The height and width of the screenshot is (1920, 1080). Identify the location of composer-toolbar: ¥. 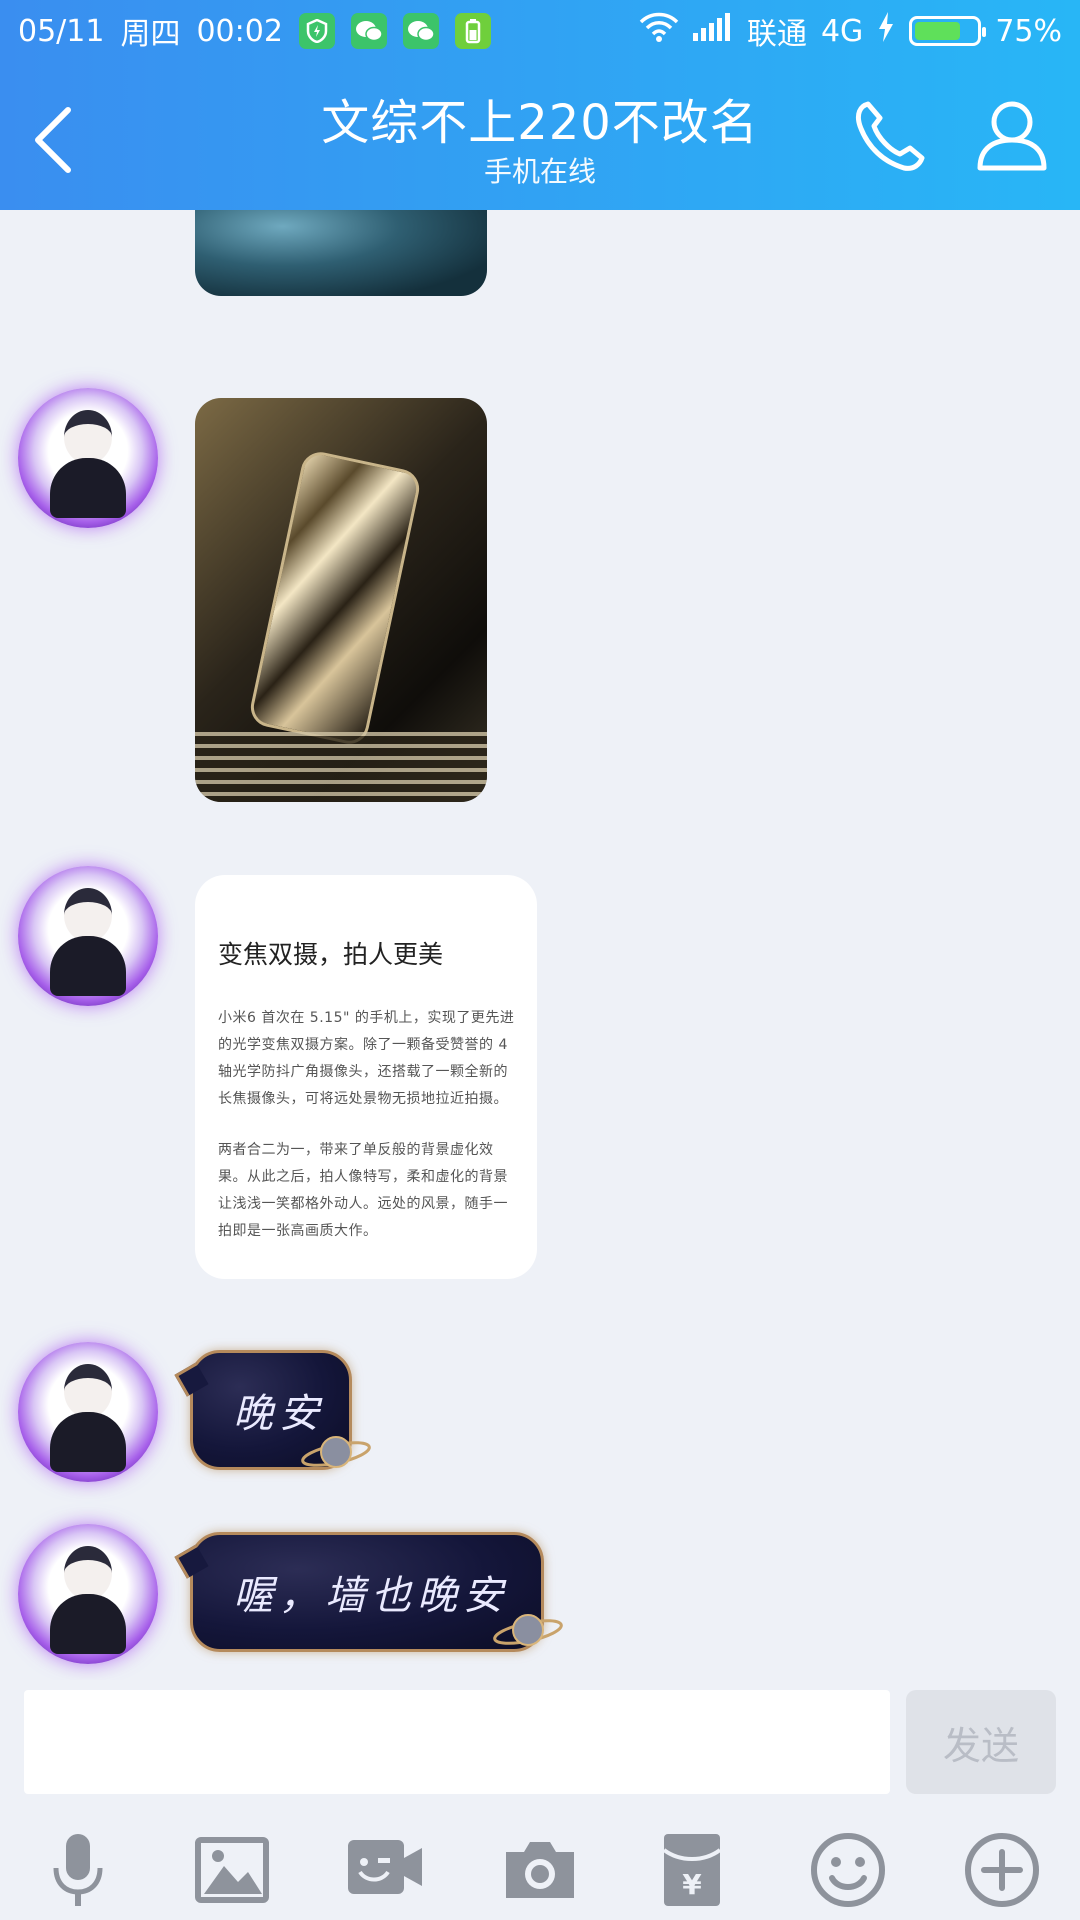
(540, 1873).